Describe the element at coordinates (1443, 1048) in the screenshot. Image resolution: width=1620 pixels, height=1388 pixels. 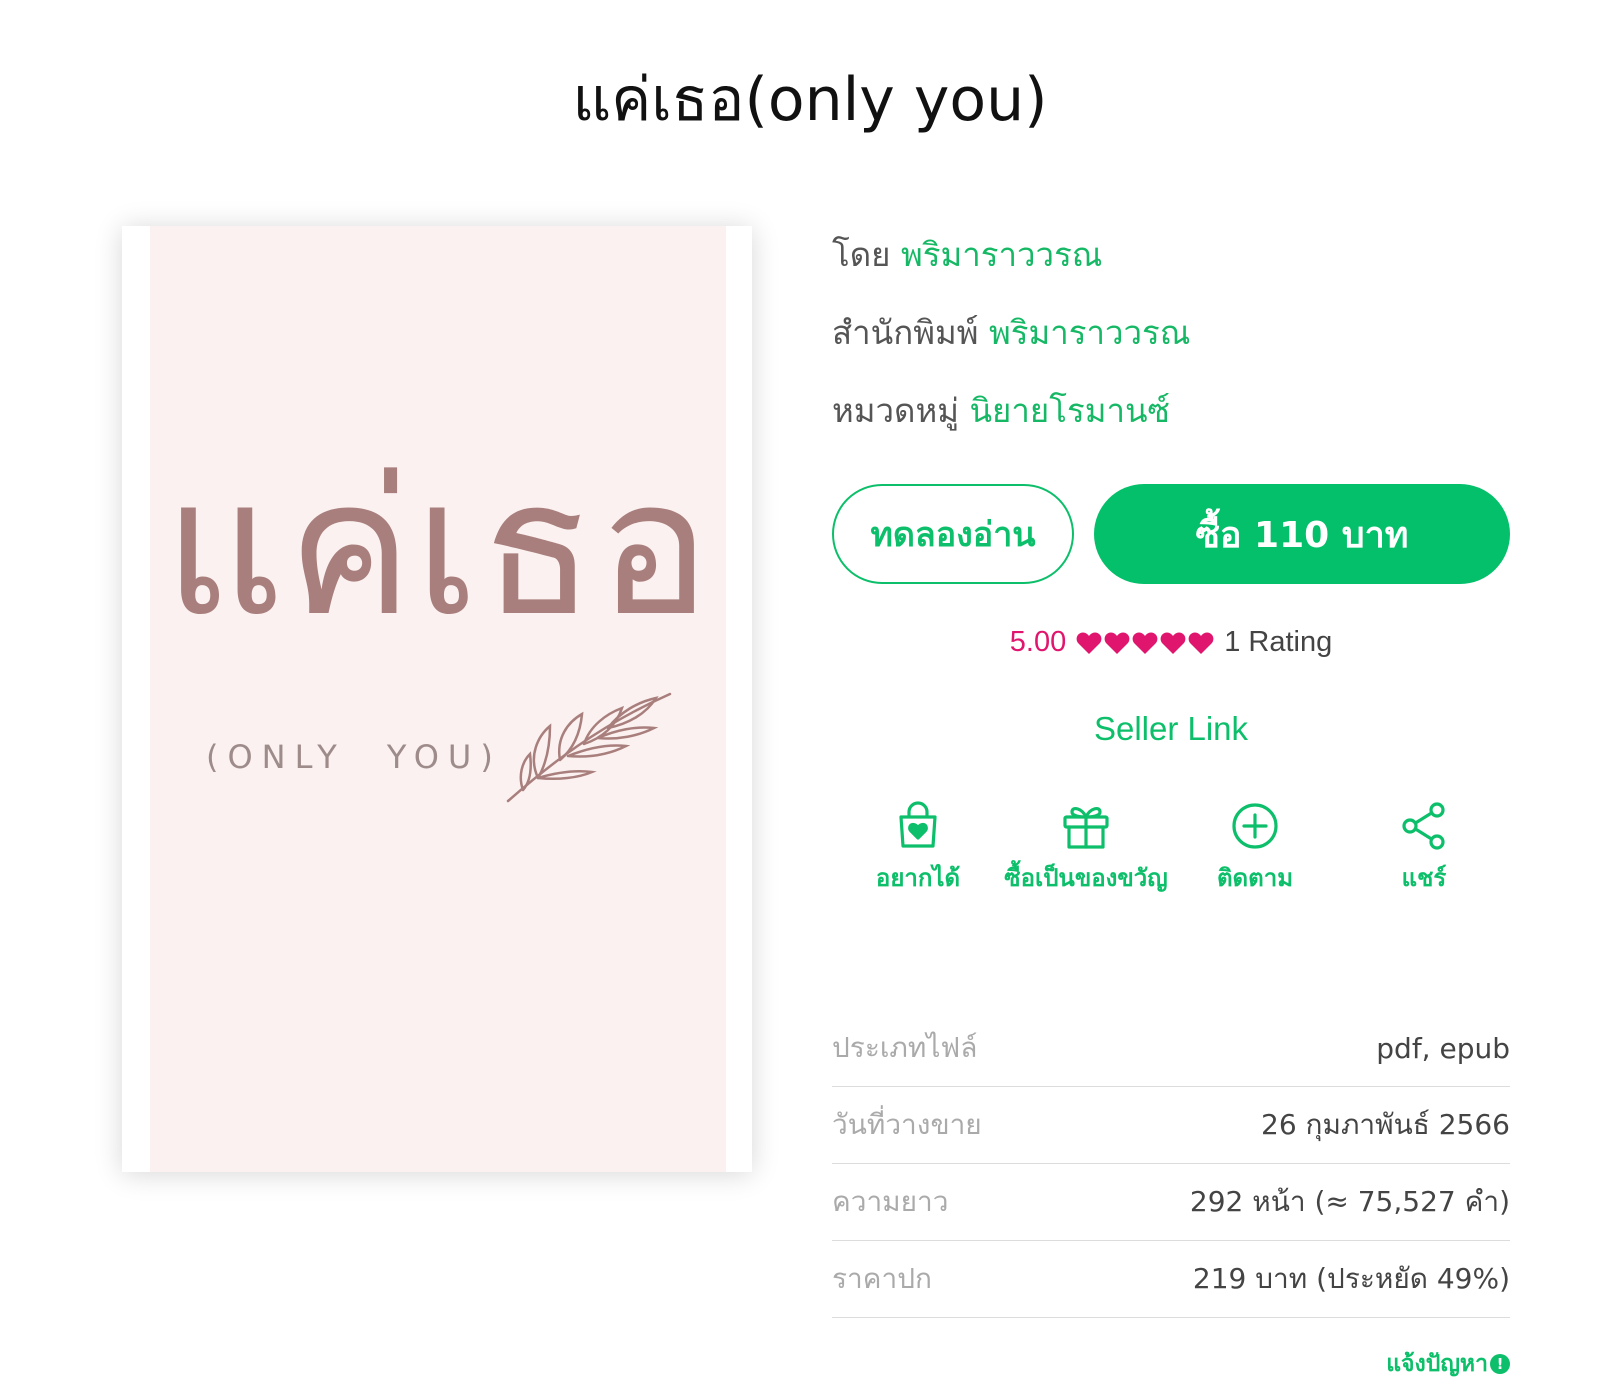
I see `detail-value: pdf, epub` at that location.